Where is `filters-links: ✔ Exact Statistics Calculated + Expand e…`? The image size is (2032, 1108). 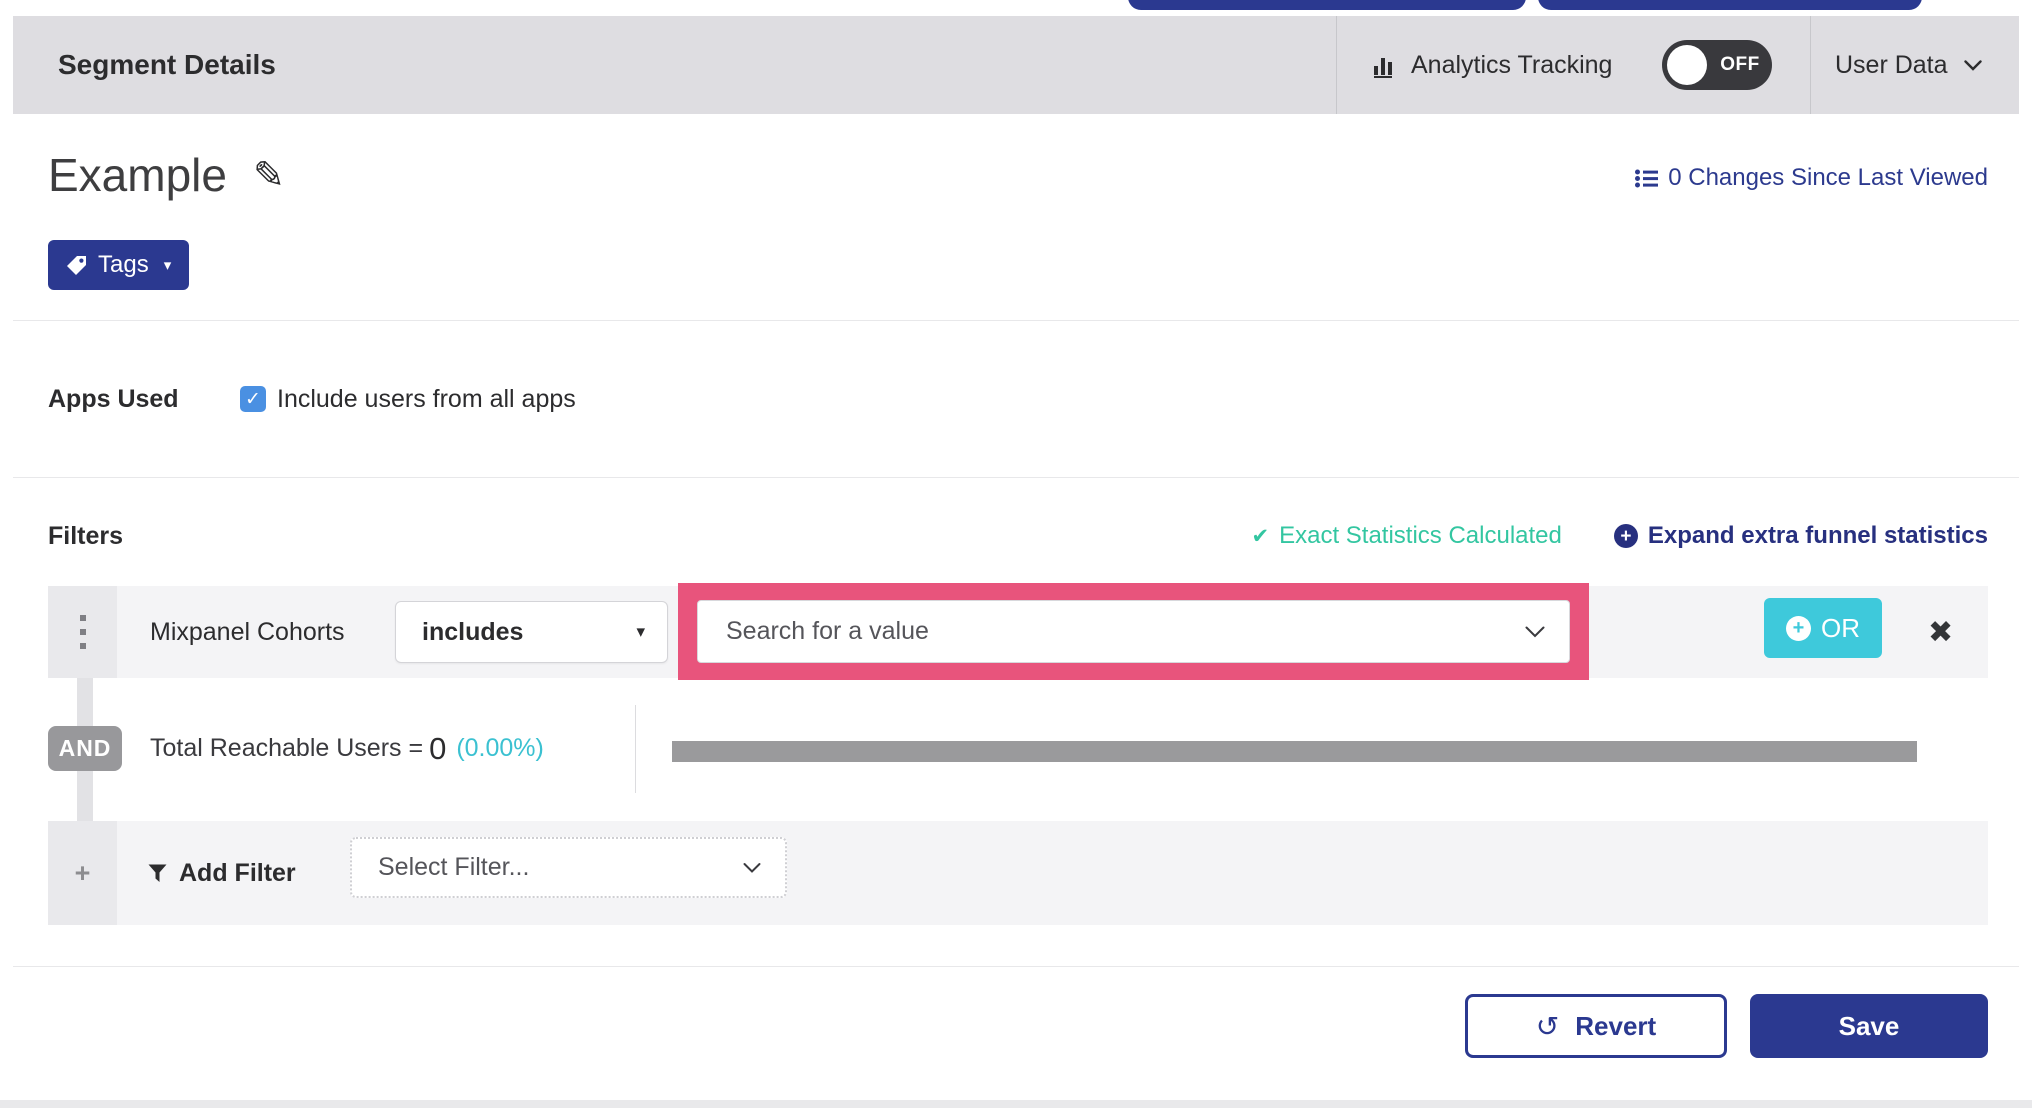
filters-links: ✔ Exact Statistics Calculated + Expand e… is located at coordinates (1619, 536).